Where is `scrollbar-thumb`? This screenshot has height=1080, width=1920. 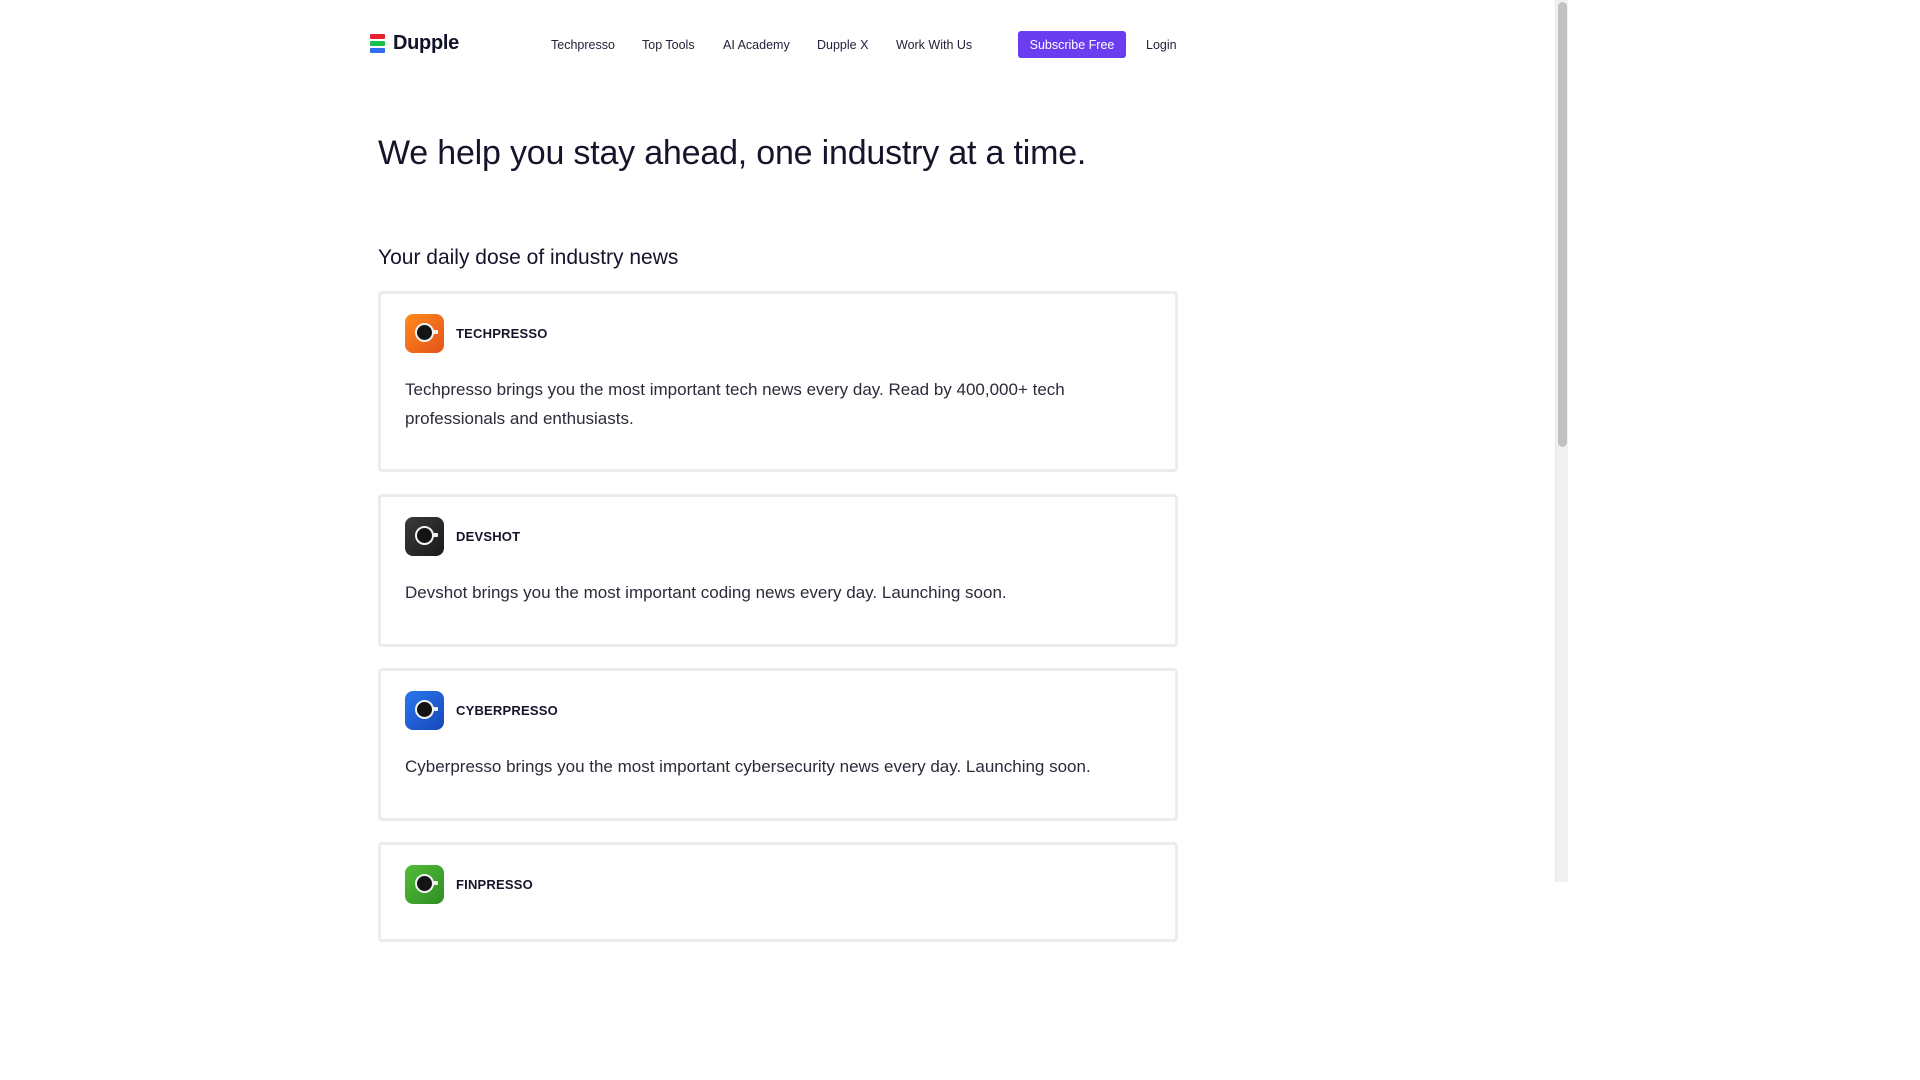 scrollbar-thumb is located at coordinates (1562, 224).